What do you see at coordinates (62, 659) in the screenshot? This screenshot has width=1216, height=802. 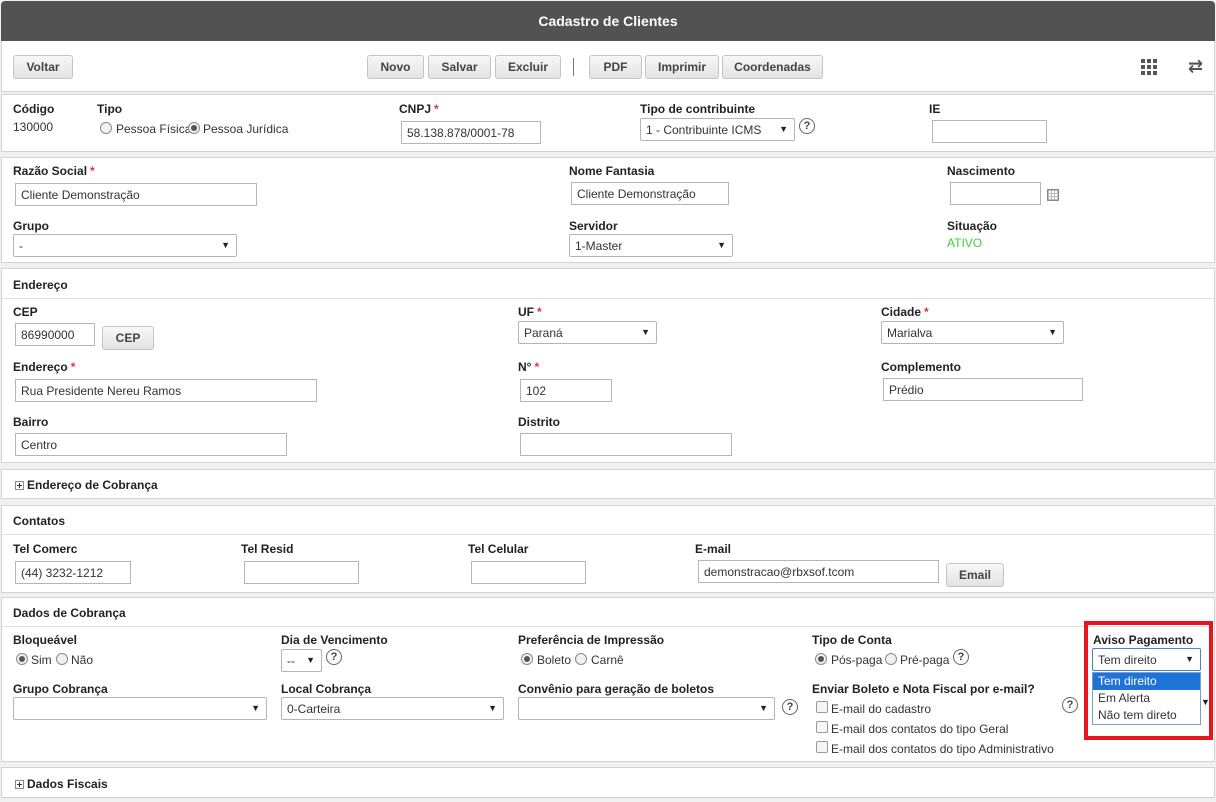 I see `bloqueavel-nao-radio` at bounding box center [62, 659].